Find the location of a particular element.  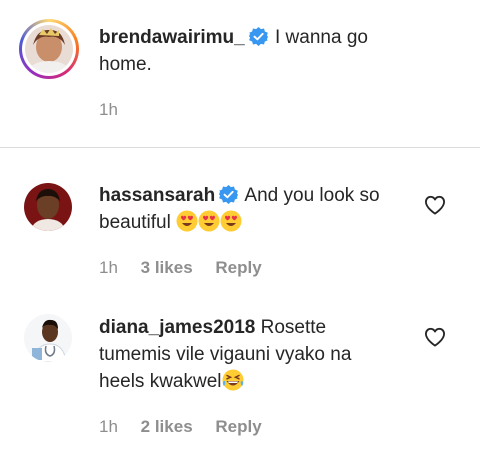

comment-text-line2: beautiful is located at coordinates (135, 222).